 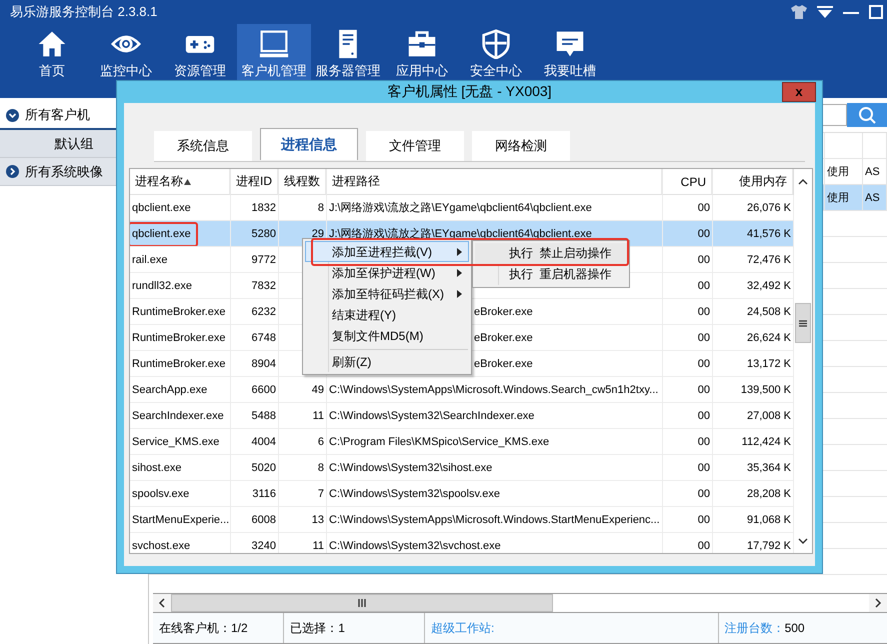 I want to click on table-cell: svchost.exe, so click(x=180, y=543).